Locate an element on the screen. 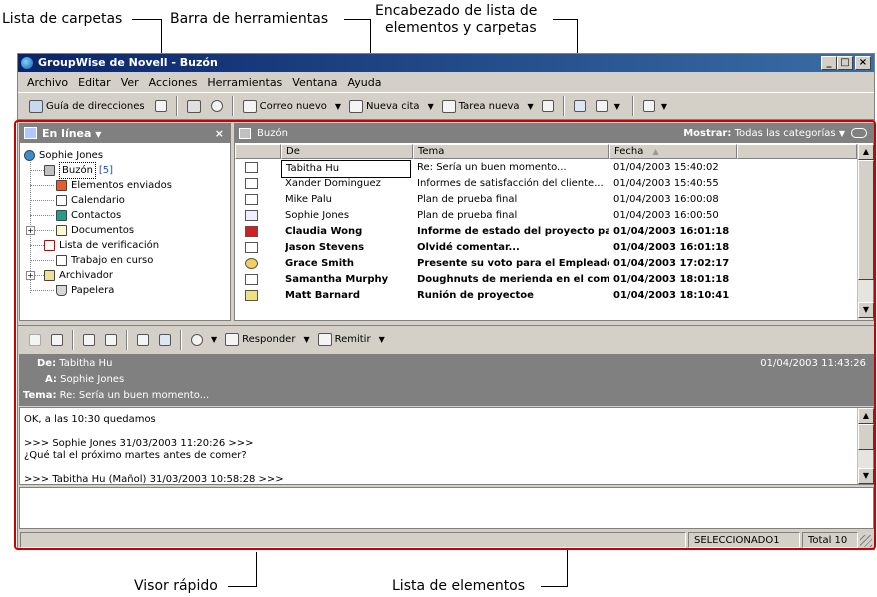 The image size is (877, 597). forward-dropdown-icon: ▼ is located at coordinates (382, 339).